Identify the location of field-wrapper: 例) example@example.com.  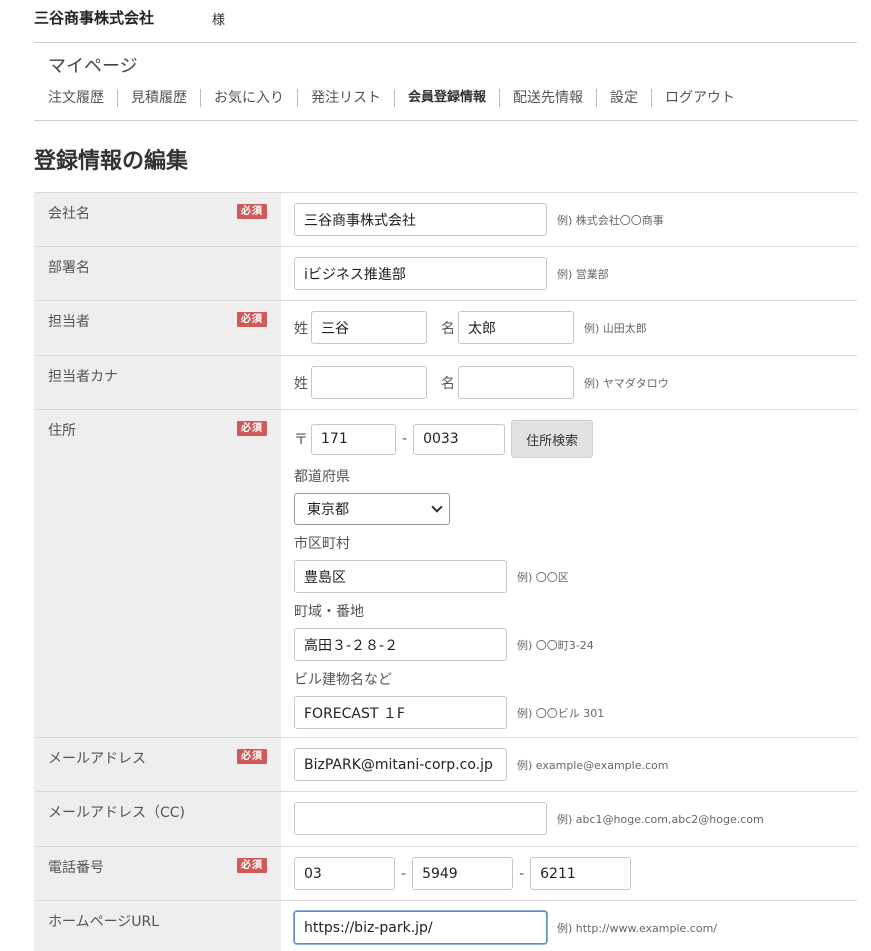
(575, 764).